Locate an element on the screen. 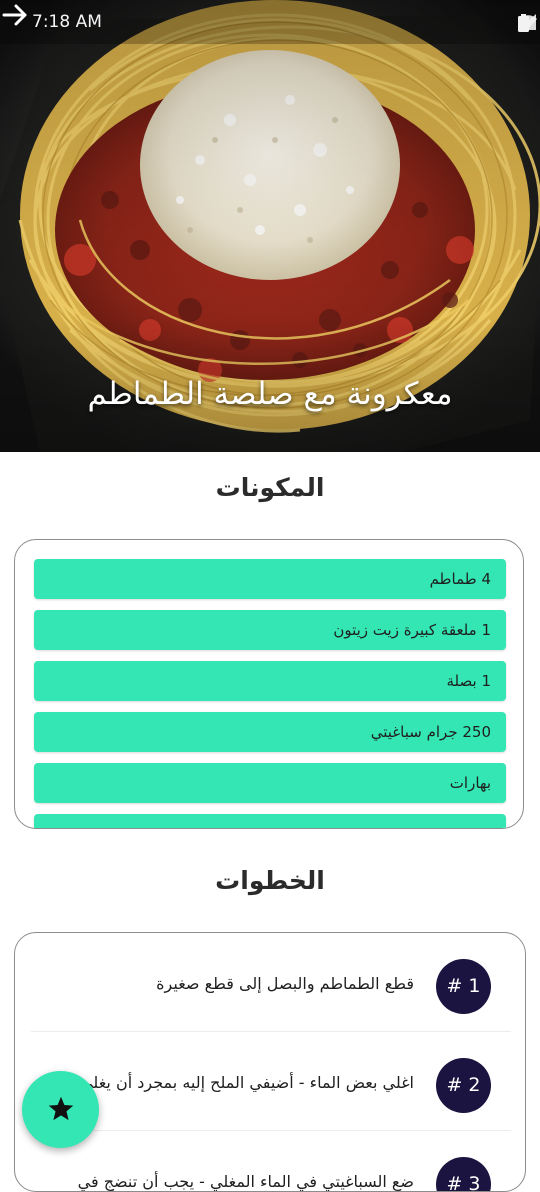 This screenshot has height=1192, width=540. ingredient-item: 4 طماطم is located at coordinates (270, 579).